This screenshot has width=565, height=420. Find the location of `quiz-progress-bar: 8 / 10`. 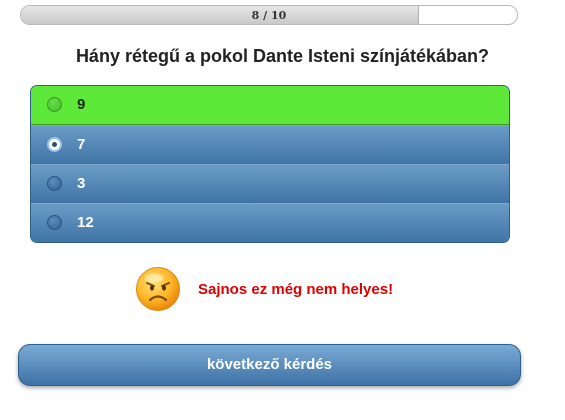

quiz-progress-bar: 8 / 10 is located at coordinates (269, 15).